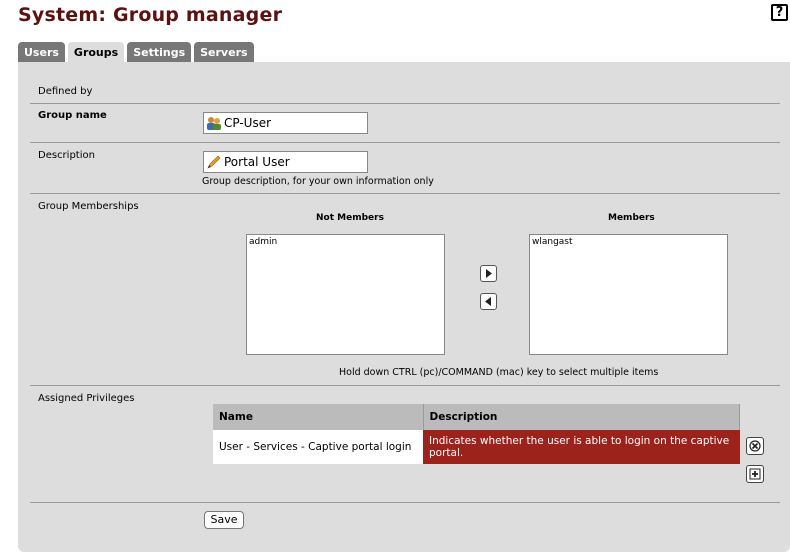  What do you see at coordinates (72, 115) in the screenshot?
I see `group-name-label: Group name` at bounding box center [72, 115].